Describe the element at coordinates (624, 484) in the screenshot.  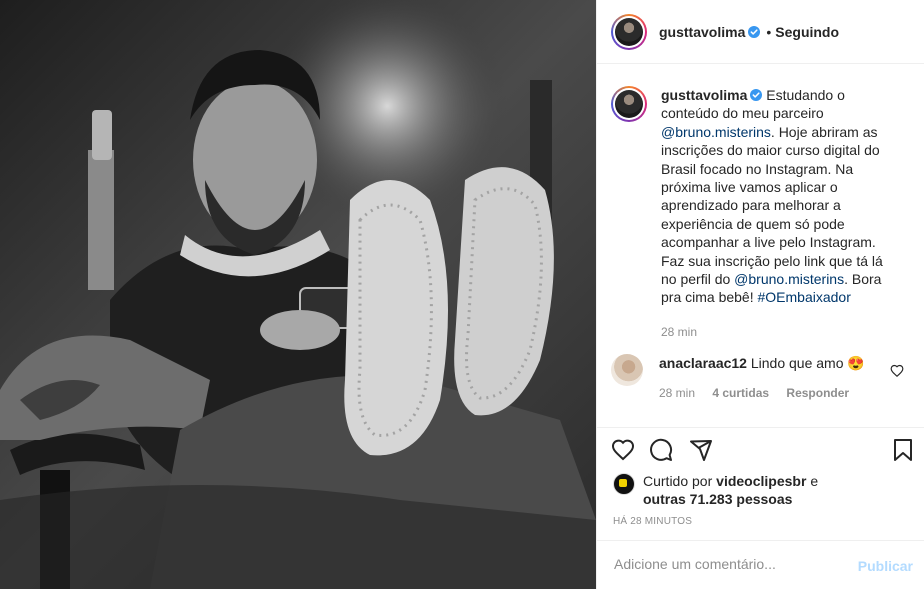
I see `liker-avatar` at that location.